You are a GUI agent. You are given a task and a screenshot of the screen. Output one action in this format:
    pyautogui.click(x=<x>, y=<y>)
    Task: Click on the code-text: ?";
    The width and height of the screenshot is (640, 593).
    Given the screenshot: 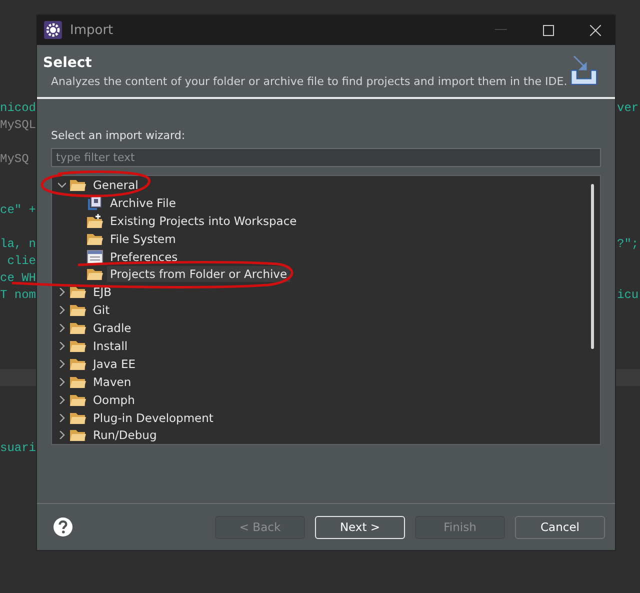 What is the action you would take?
    pyautogui.click(x=628, y=244)
    